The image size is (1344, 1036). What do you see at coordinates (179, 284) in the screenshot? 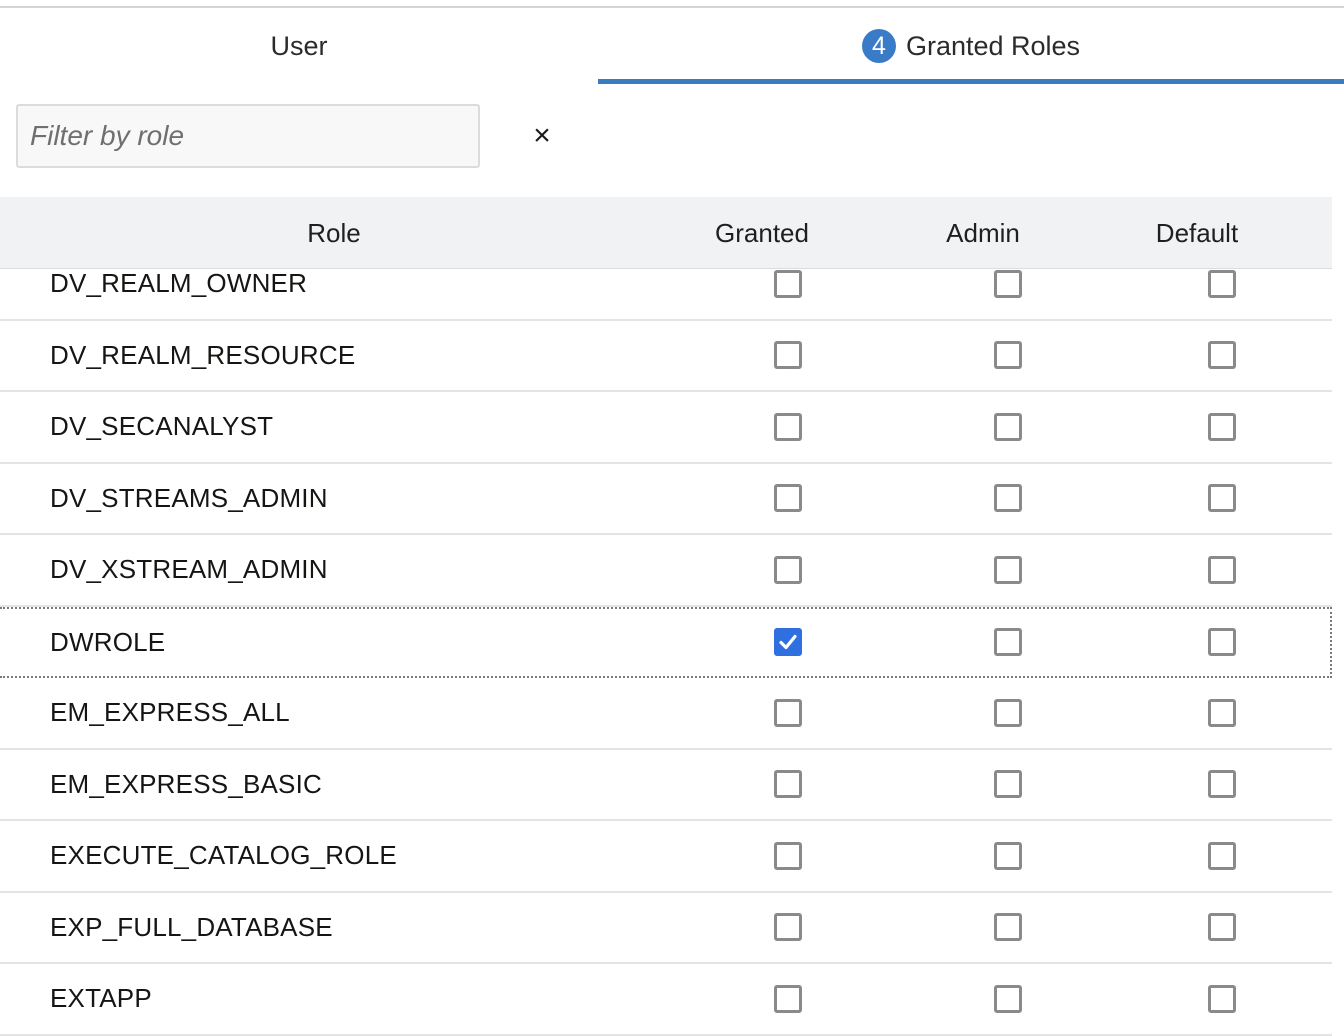
I see `role-name: DV_REALM_OWNER` at bounding box center [179, 284].